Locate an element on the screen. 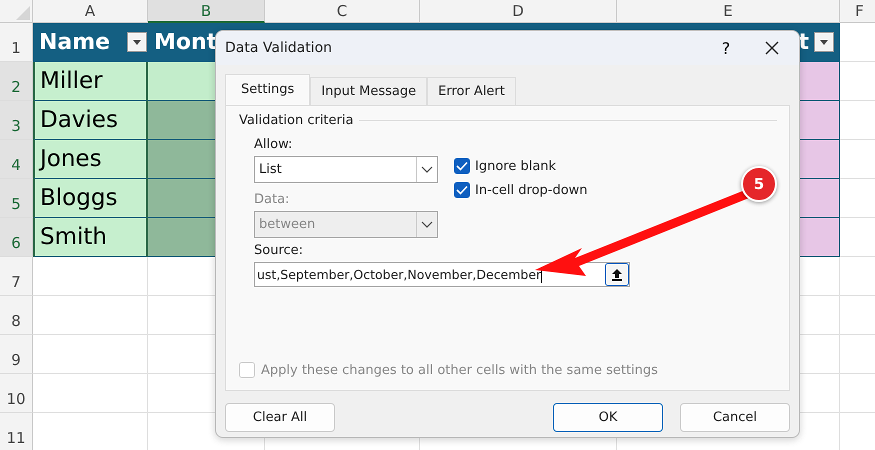 The width and height of the screenshot is (875, 450). checkbox-label: Apply these changes to all other cells with the same settings is located at coordinates (459, 370).